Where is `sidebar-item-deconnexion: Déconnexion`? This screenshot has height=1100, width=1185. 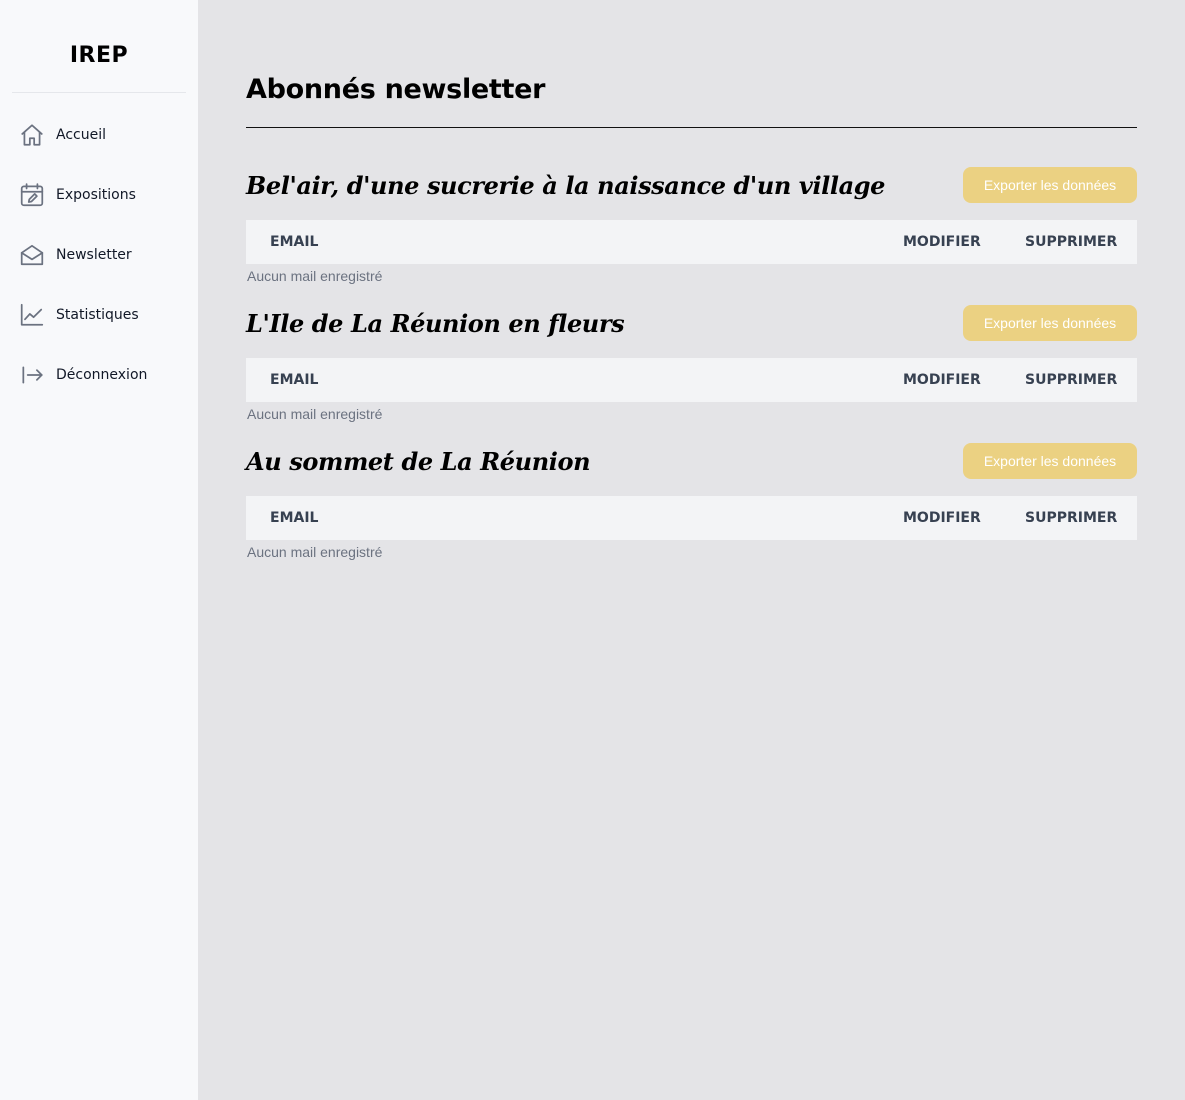
sidebar-item-deconnexion: Déconnexion is located at coordinates (99, 375).